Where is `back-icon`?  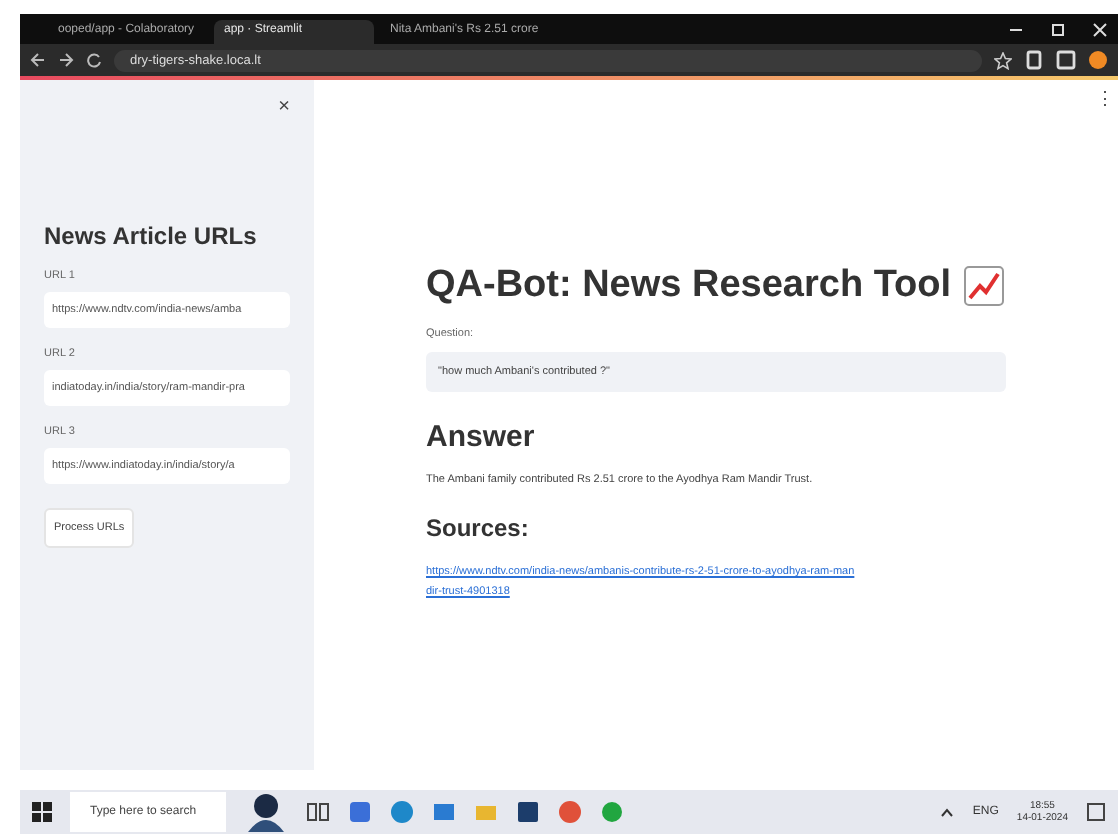 back-icon is located at coordinates (38, 60).